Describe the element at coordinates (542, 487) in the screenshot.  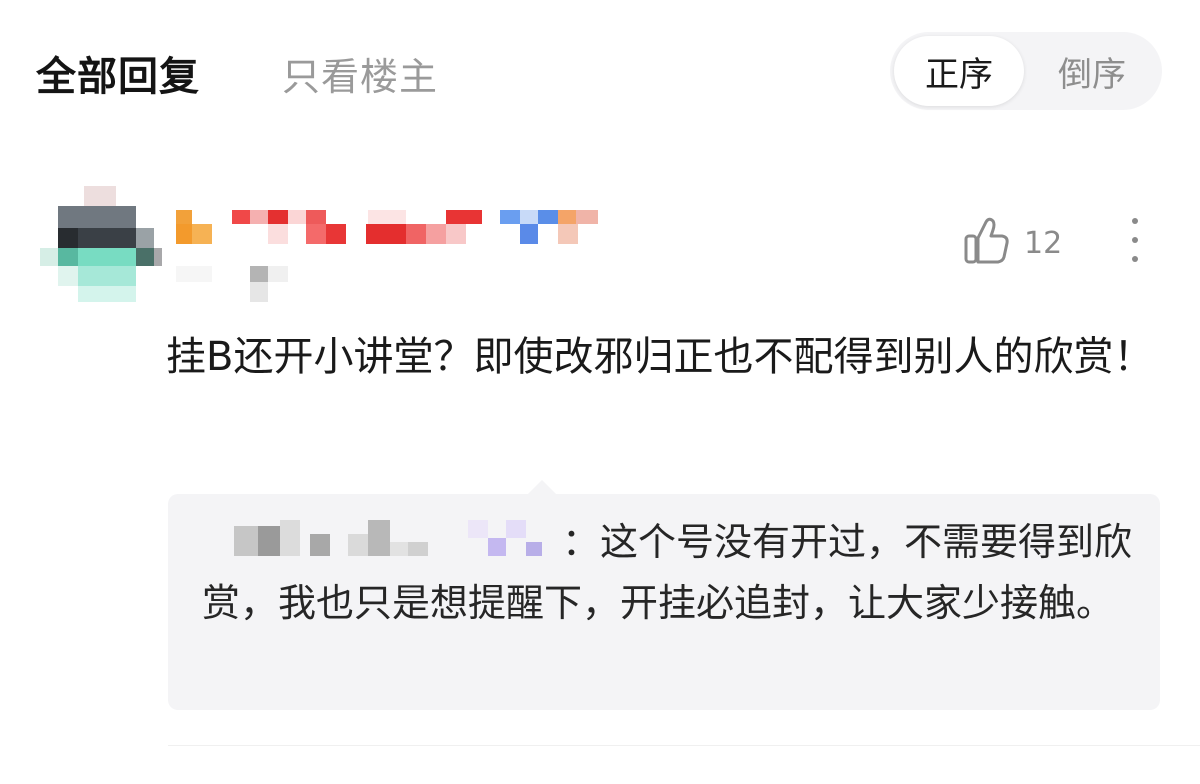
I see `reply-pointer` at that location.